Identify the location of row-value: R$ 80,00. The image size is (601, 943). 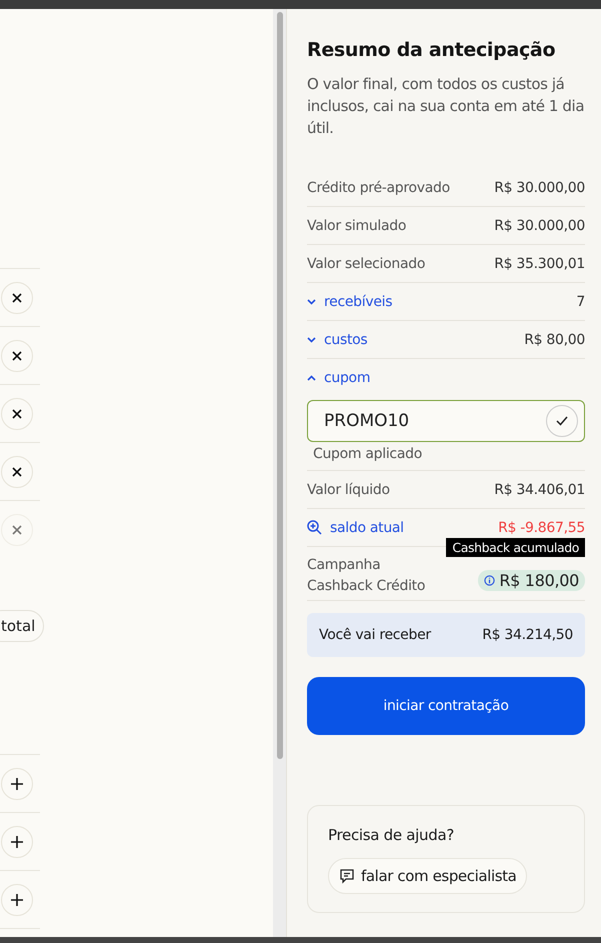
(554, 340).